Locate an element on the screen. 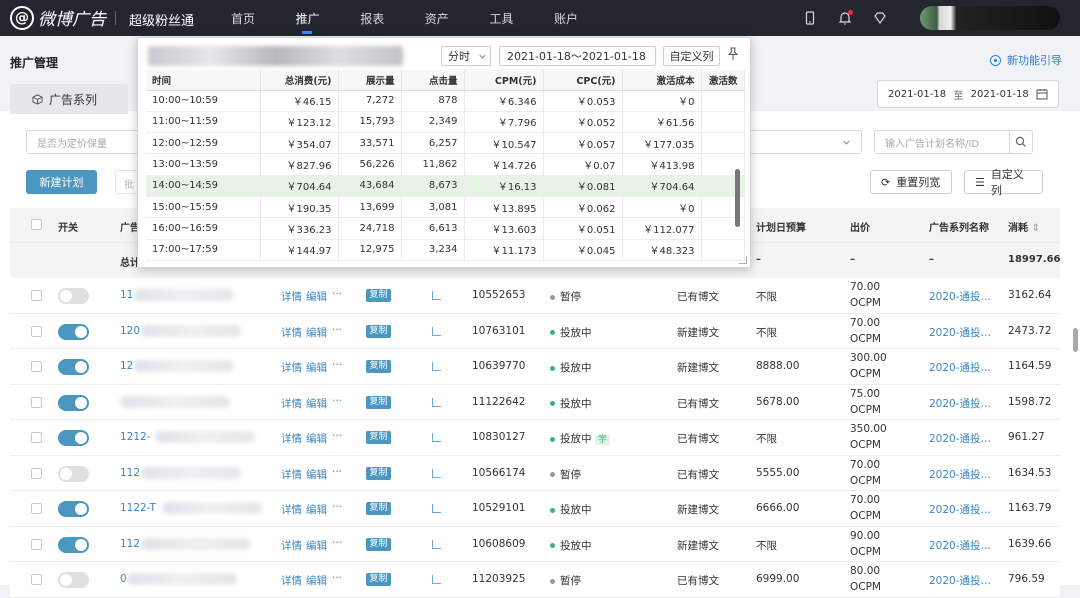 The height and width of the screenshot is (598, 1080). reset-column-width-button: ⟳ 重置列宽 is located at coordinates (911, 182).